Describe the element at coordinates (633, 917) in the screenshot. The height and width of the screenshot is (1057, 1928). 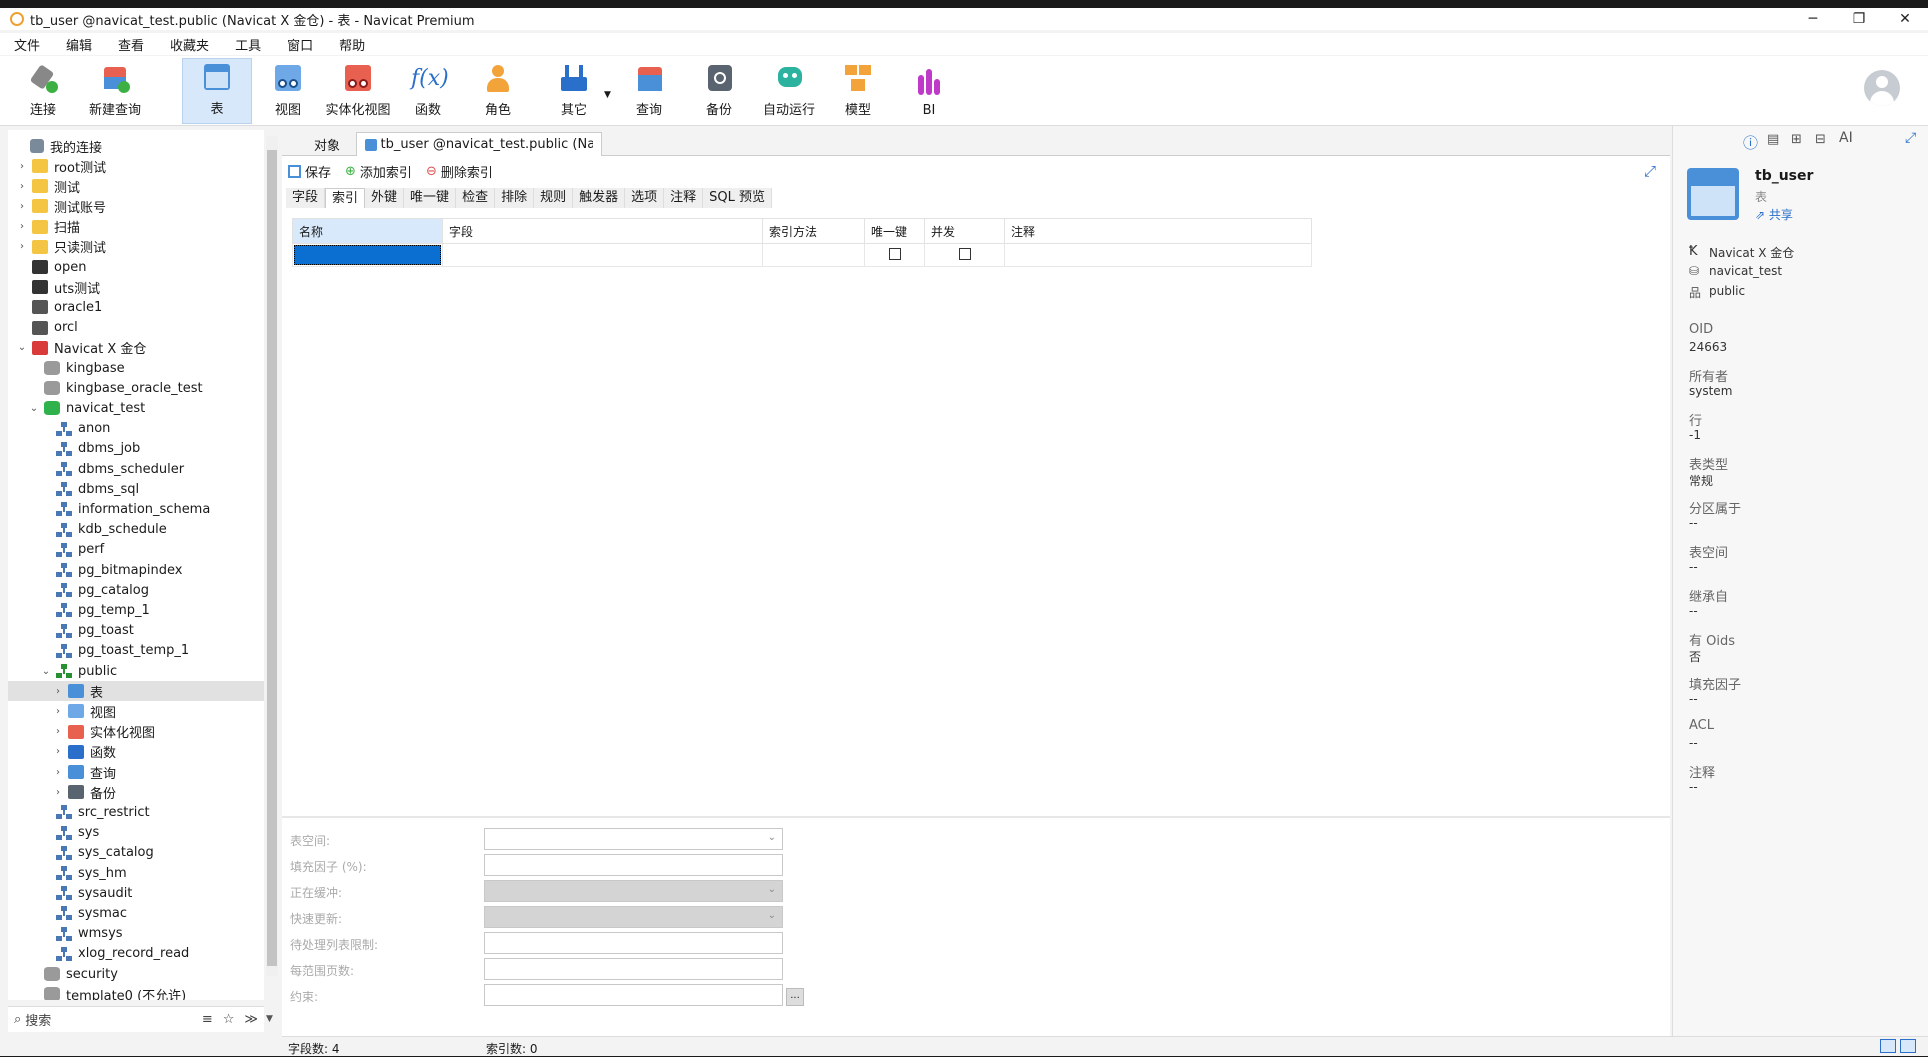
I see `fast-update-select: ⌄` at that location.